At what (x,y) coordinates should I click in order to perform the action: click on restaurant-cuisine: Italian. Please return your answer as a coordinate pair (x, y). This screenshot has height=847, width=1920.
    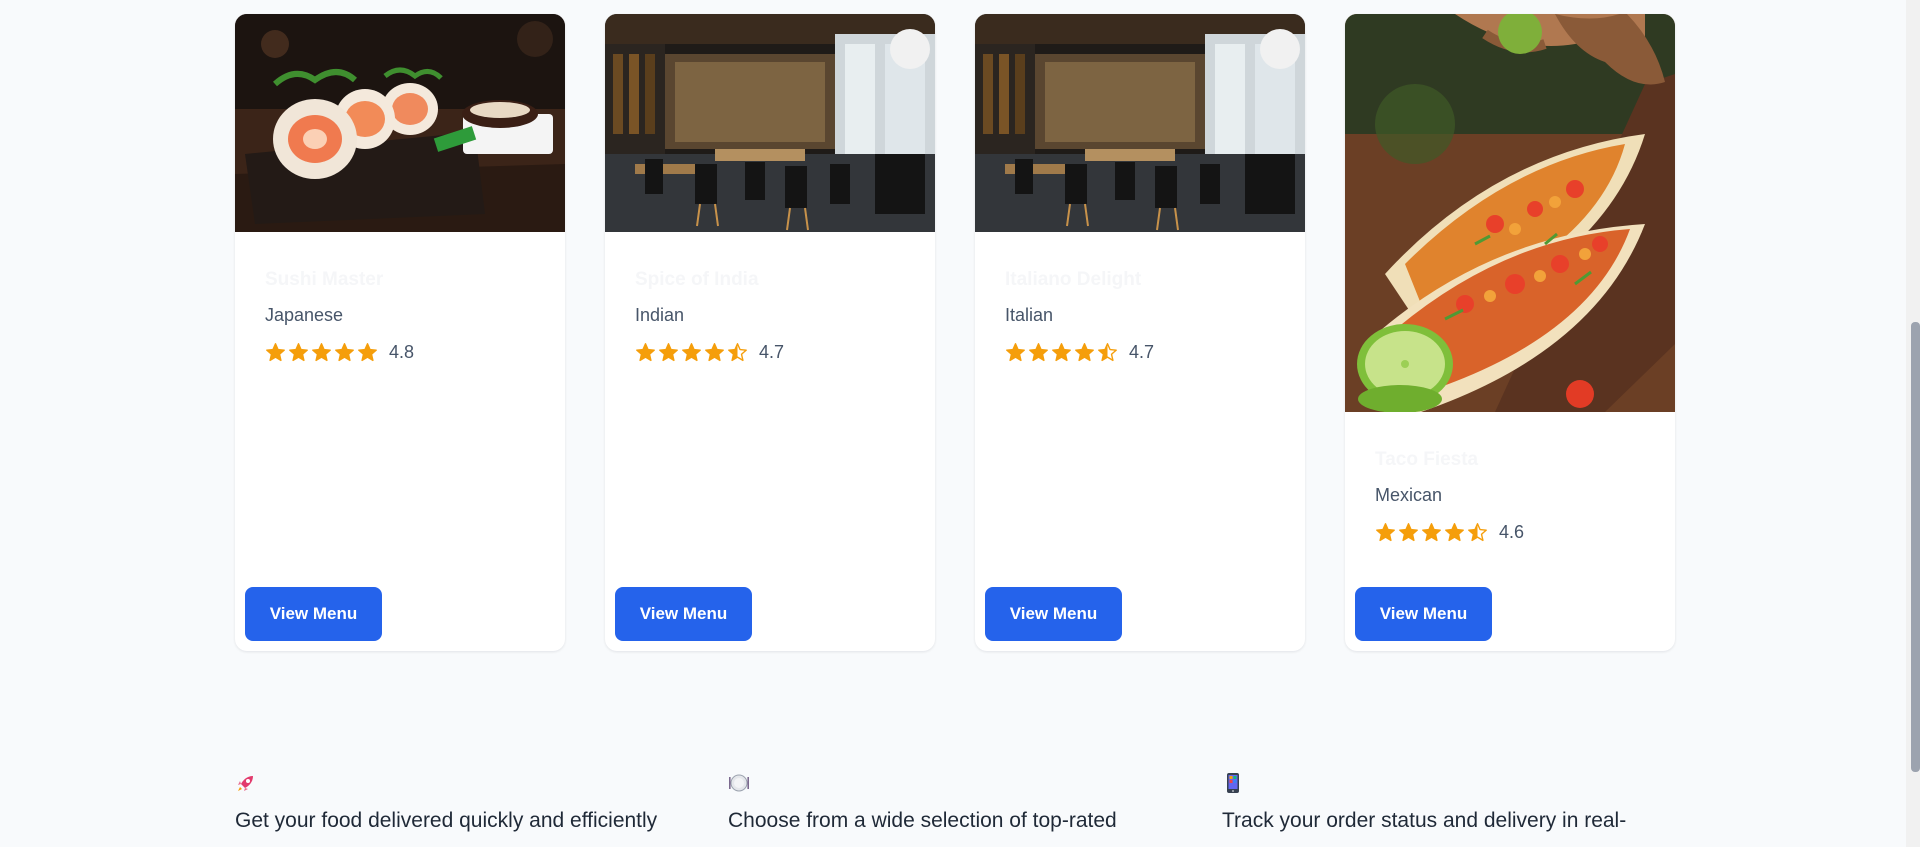
    Looking at the image, I should click on (1029, 315).